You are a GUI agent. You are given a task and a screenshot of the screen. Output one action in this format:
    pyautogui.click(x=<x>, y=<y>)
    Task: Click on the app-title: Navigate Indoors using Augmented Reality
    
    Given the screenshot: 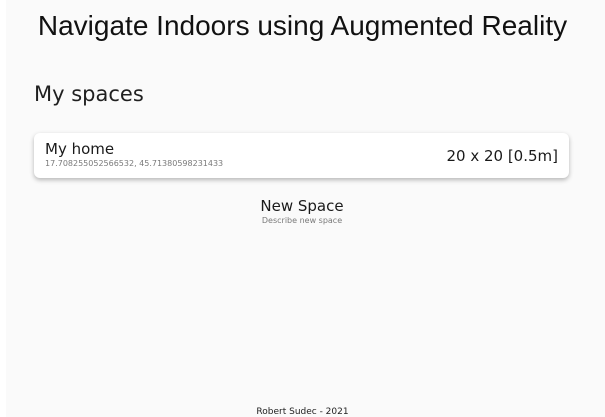 What is the action you would take?
    pyautogui.click(x=302, y=25)
    